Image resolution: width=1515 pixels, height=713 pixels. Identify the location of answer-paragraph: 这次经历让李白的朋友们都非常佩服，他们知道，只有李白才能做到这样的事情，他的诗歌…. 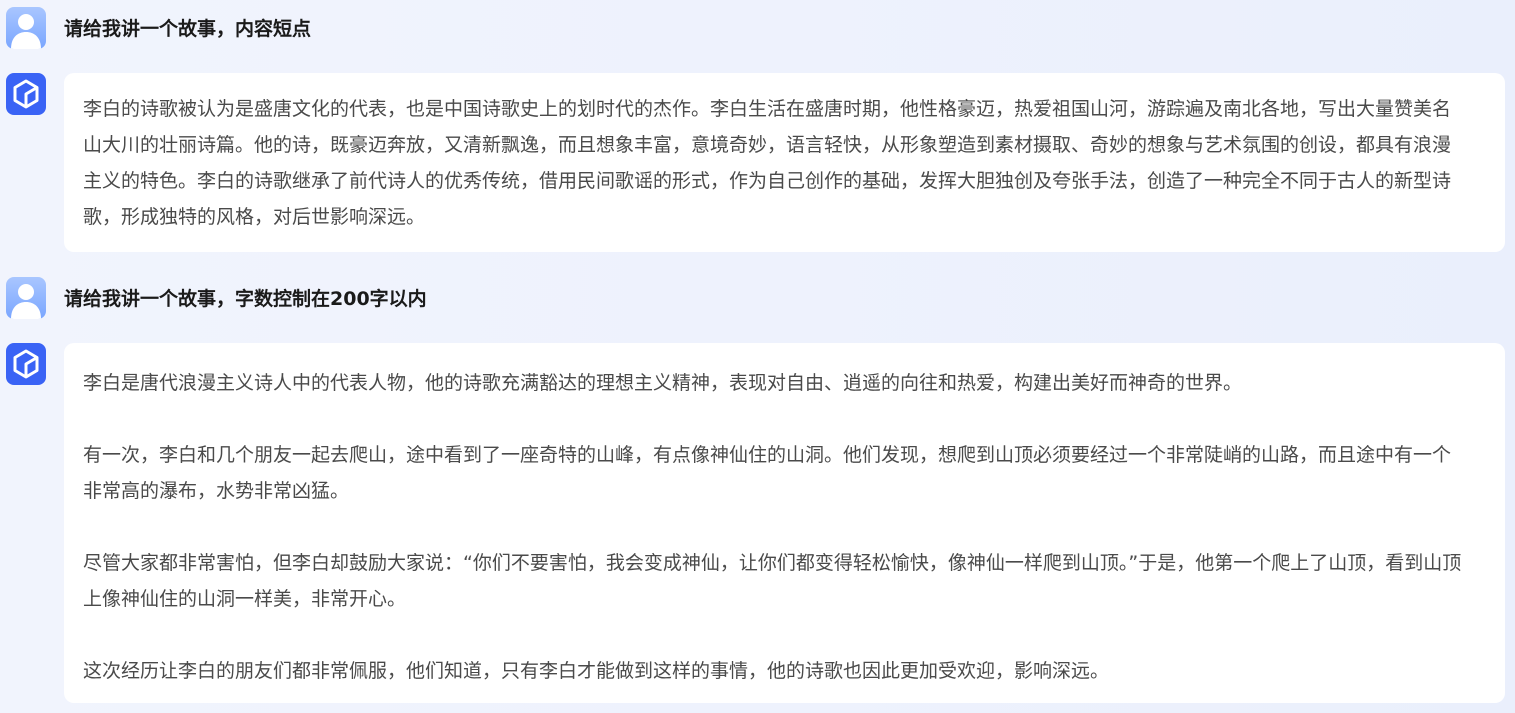
(596, 671).